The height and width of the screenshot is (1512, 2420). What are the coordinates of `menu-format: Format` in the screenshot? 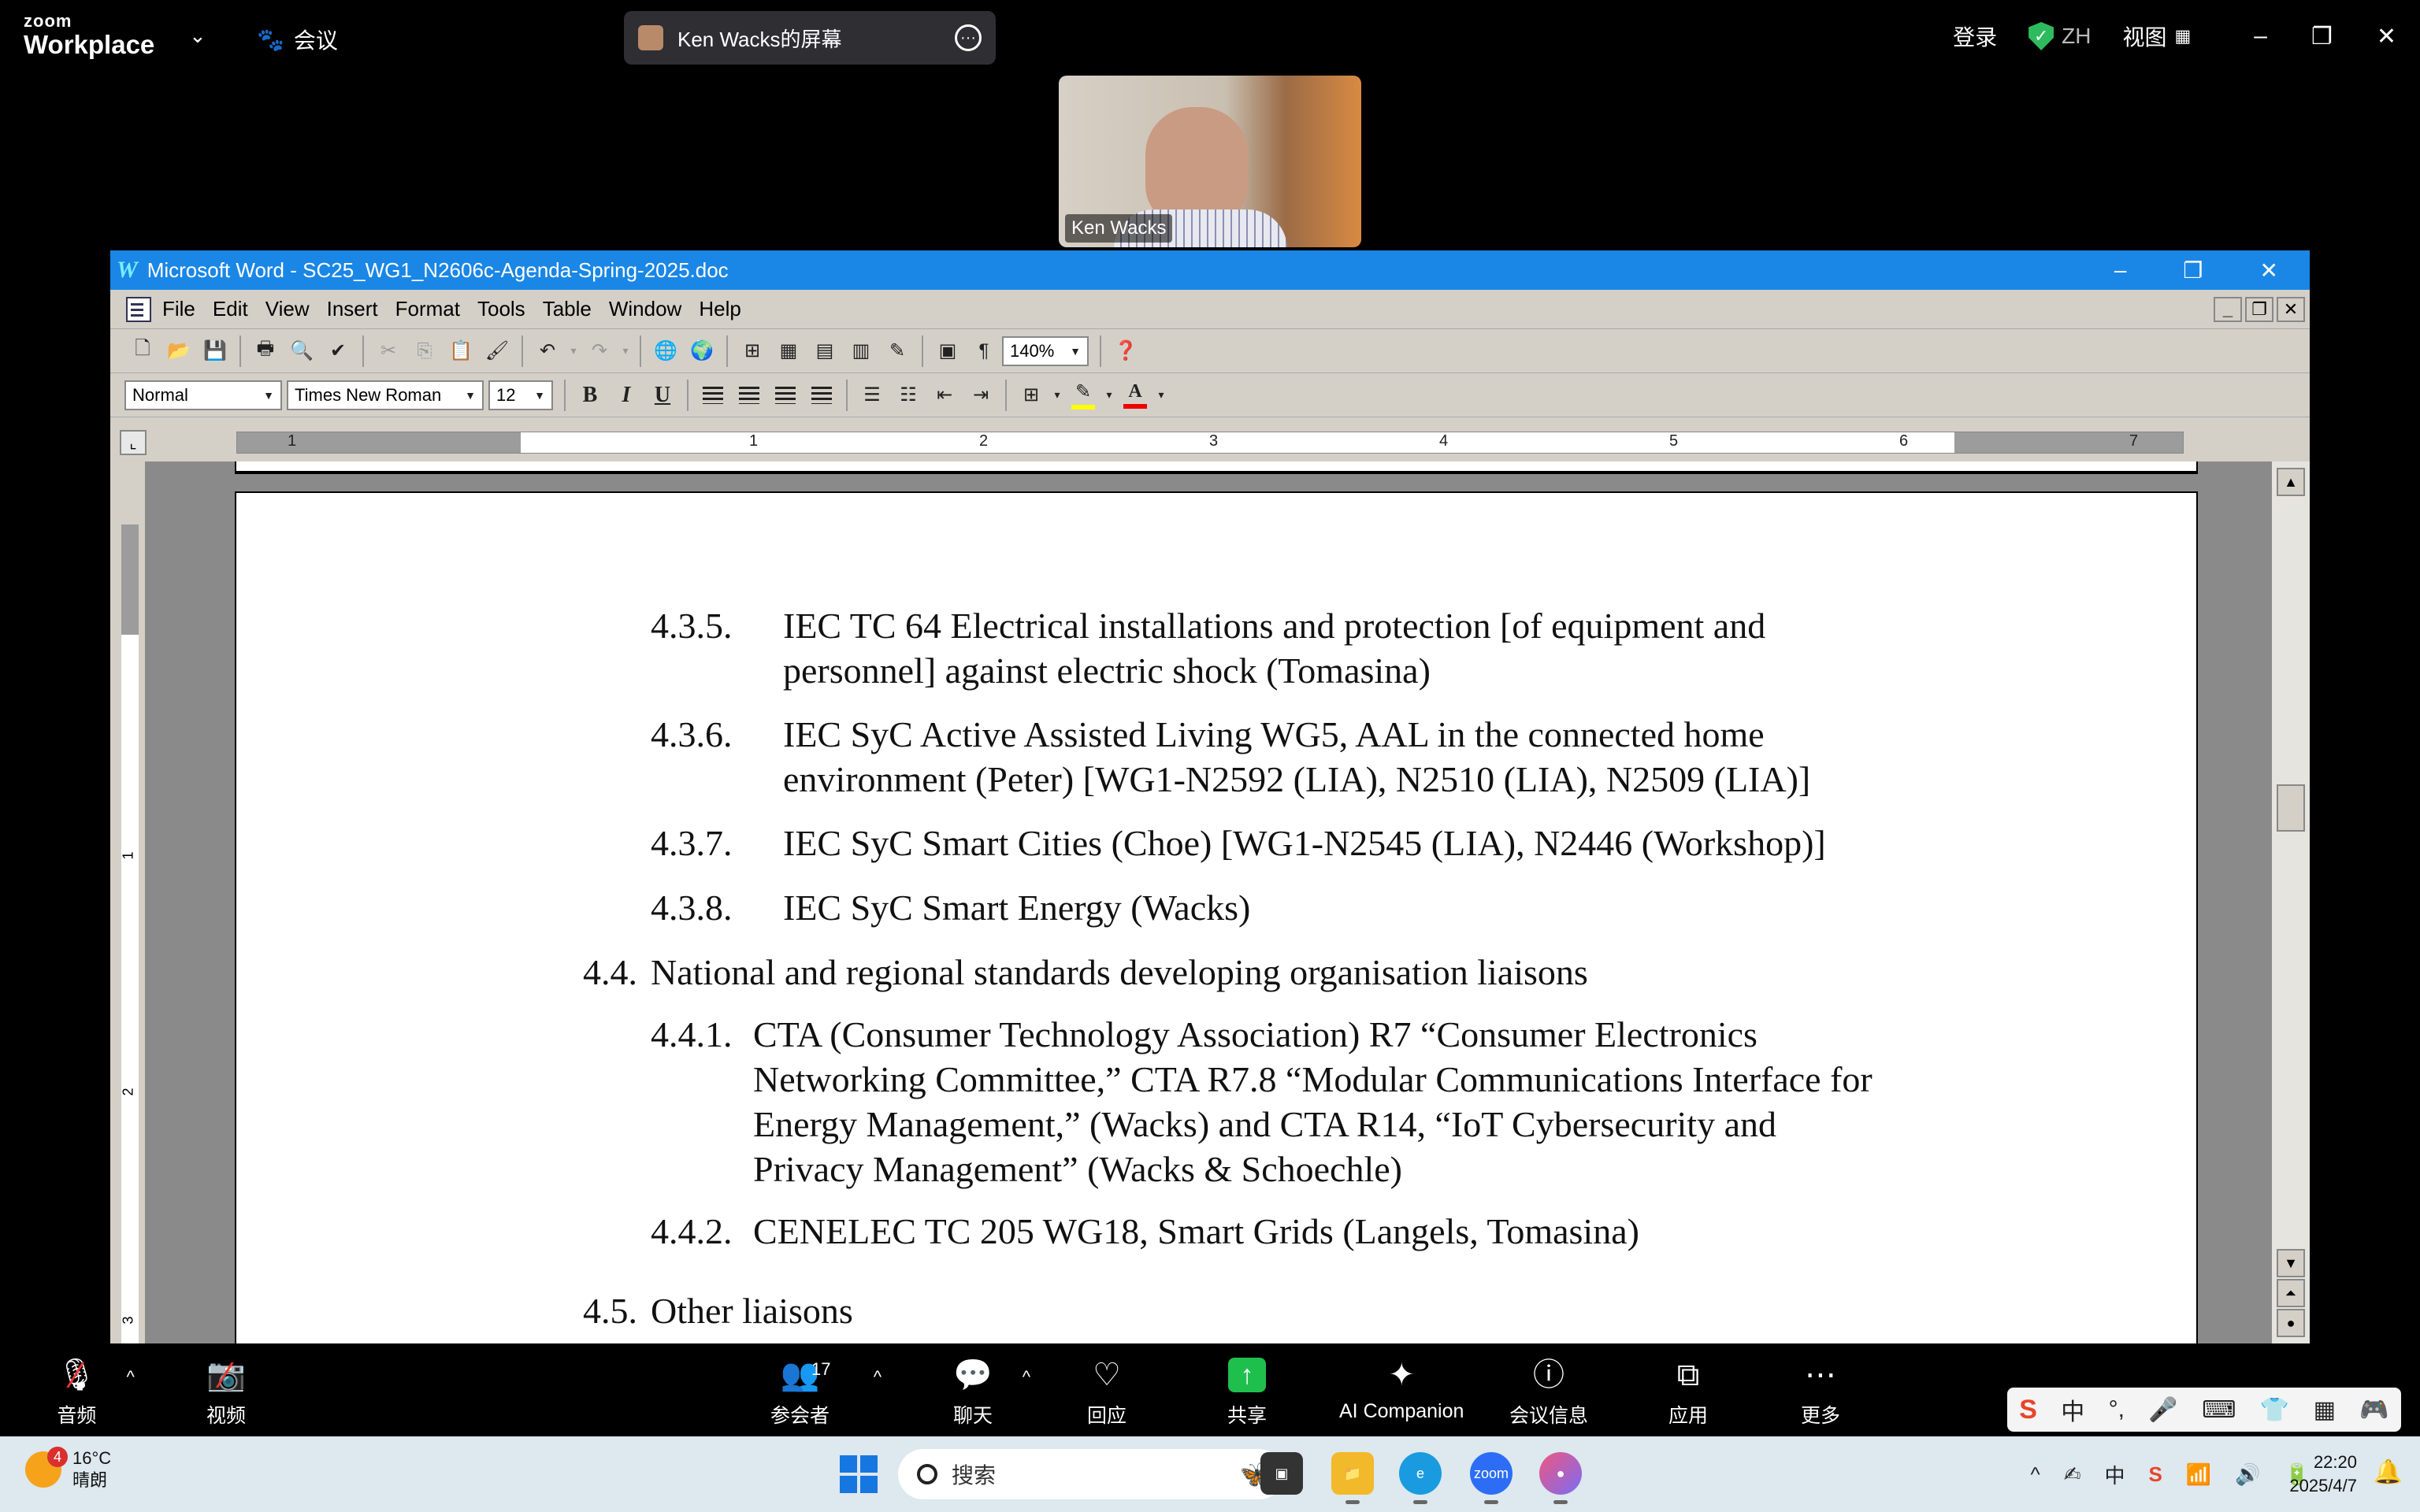 It's located at (427, 309).